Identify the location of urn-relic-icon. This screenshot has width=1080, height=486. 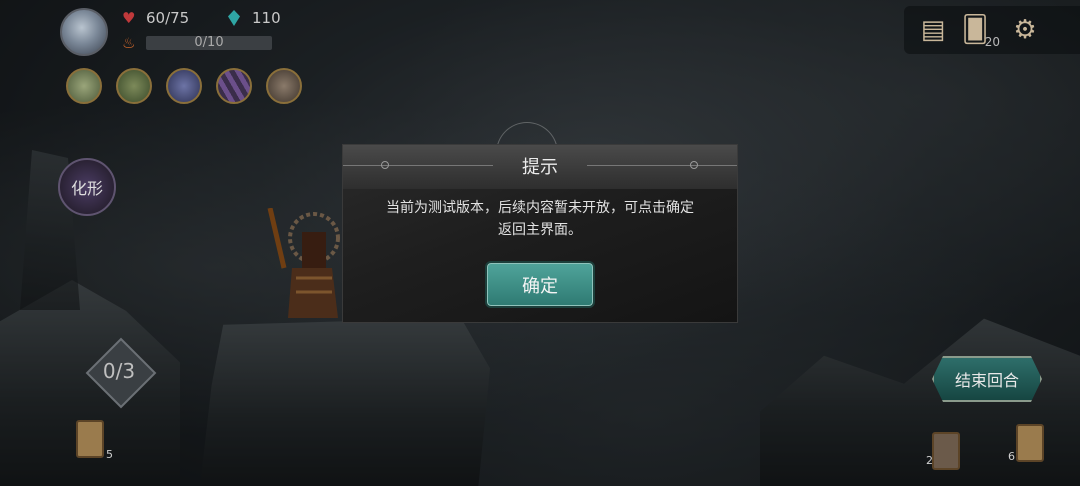
(134, 86).